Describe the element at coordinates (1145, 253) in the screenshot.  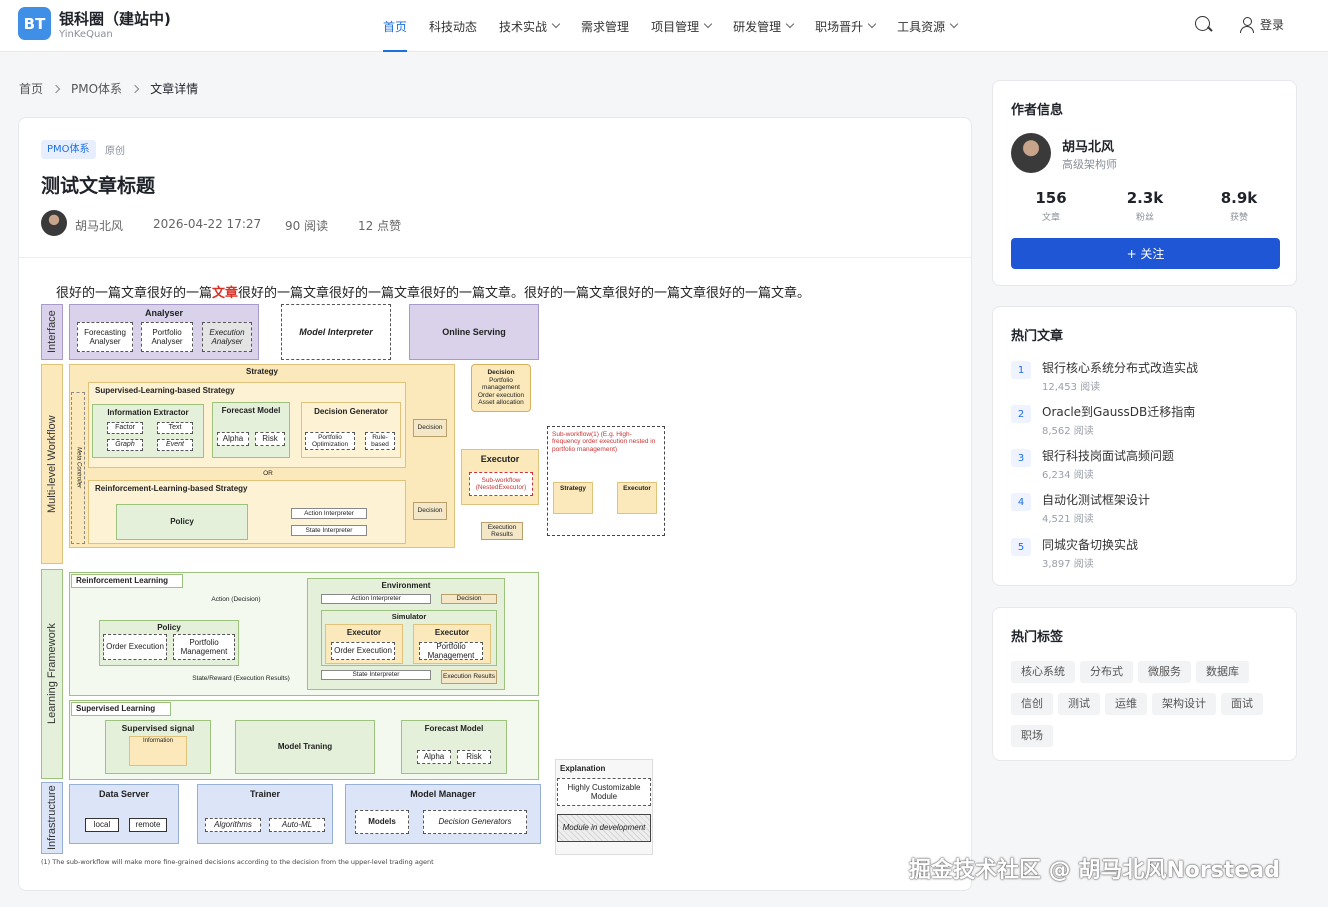
I see `follow-button: + 关注` at that location.